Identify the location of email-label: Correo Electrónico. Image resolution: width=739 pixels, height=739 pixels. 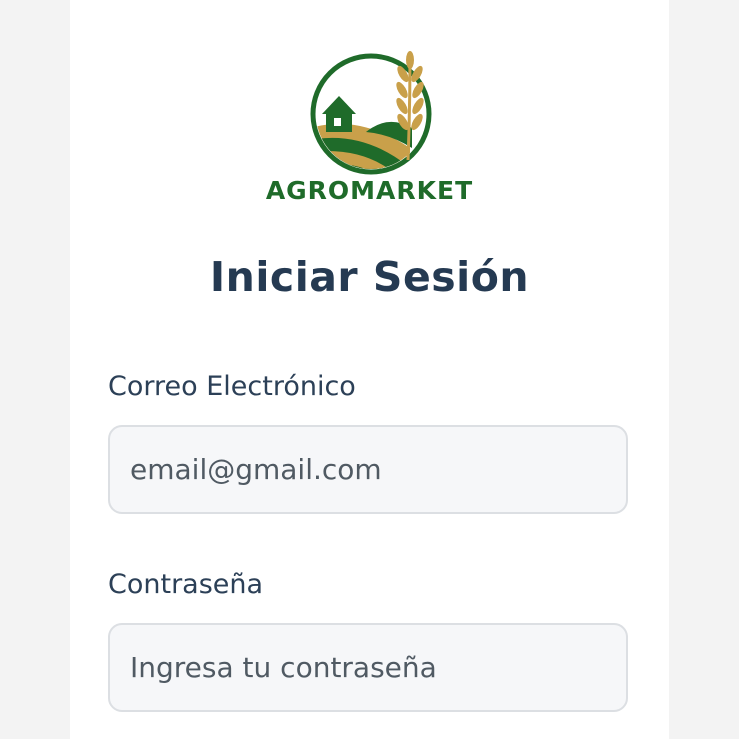
(232, 386).